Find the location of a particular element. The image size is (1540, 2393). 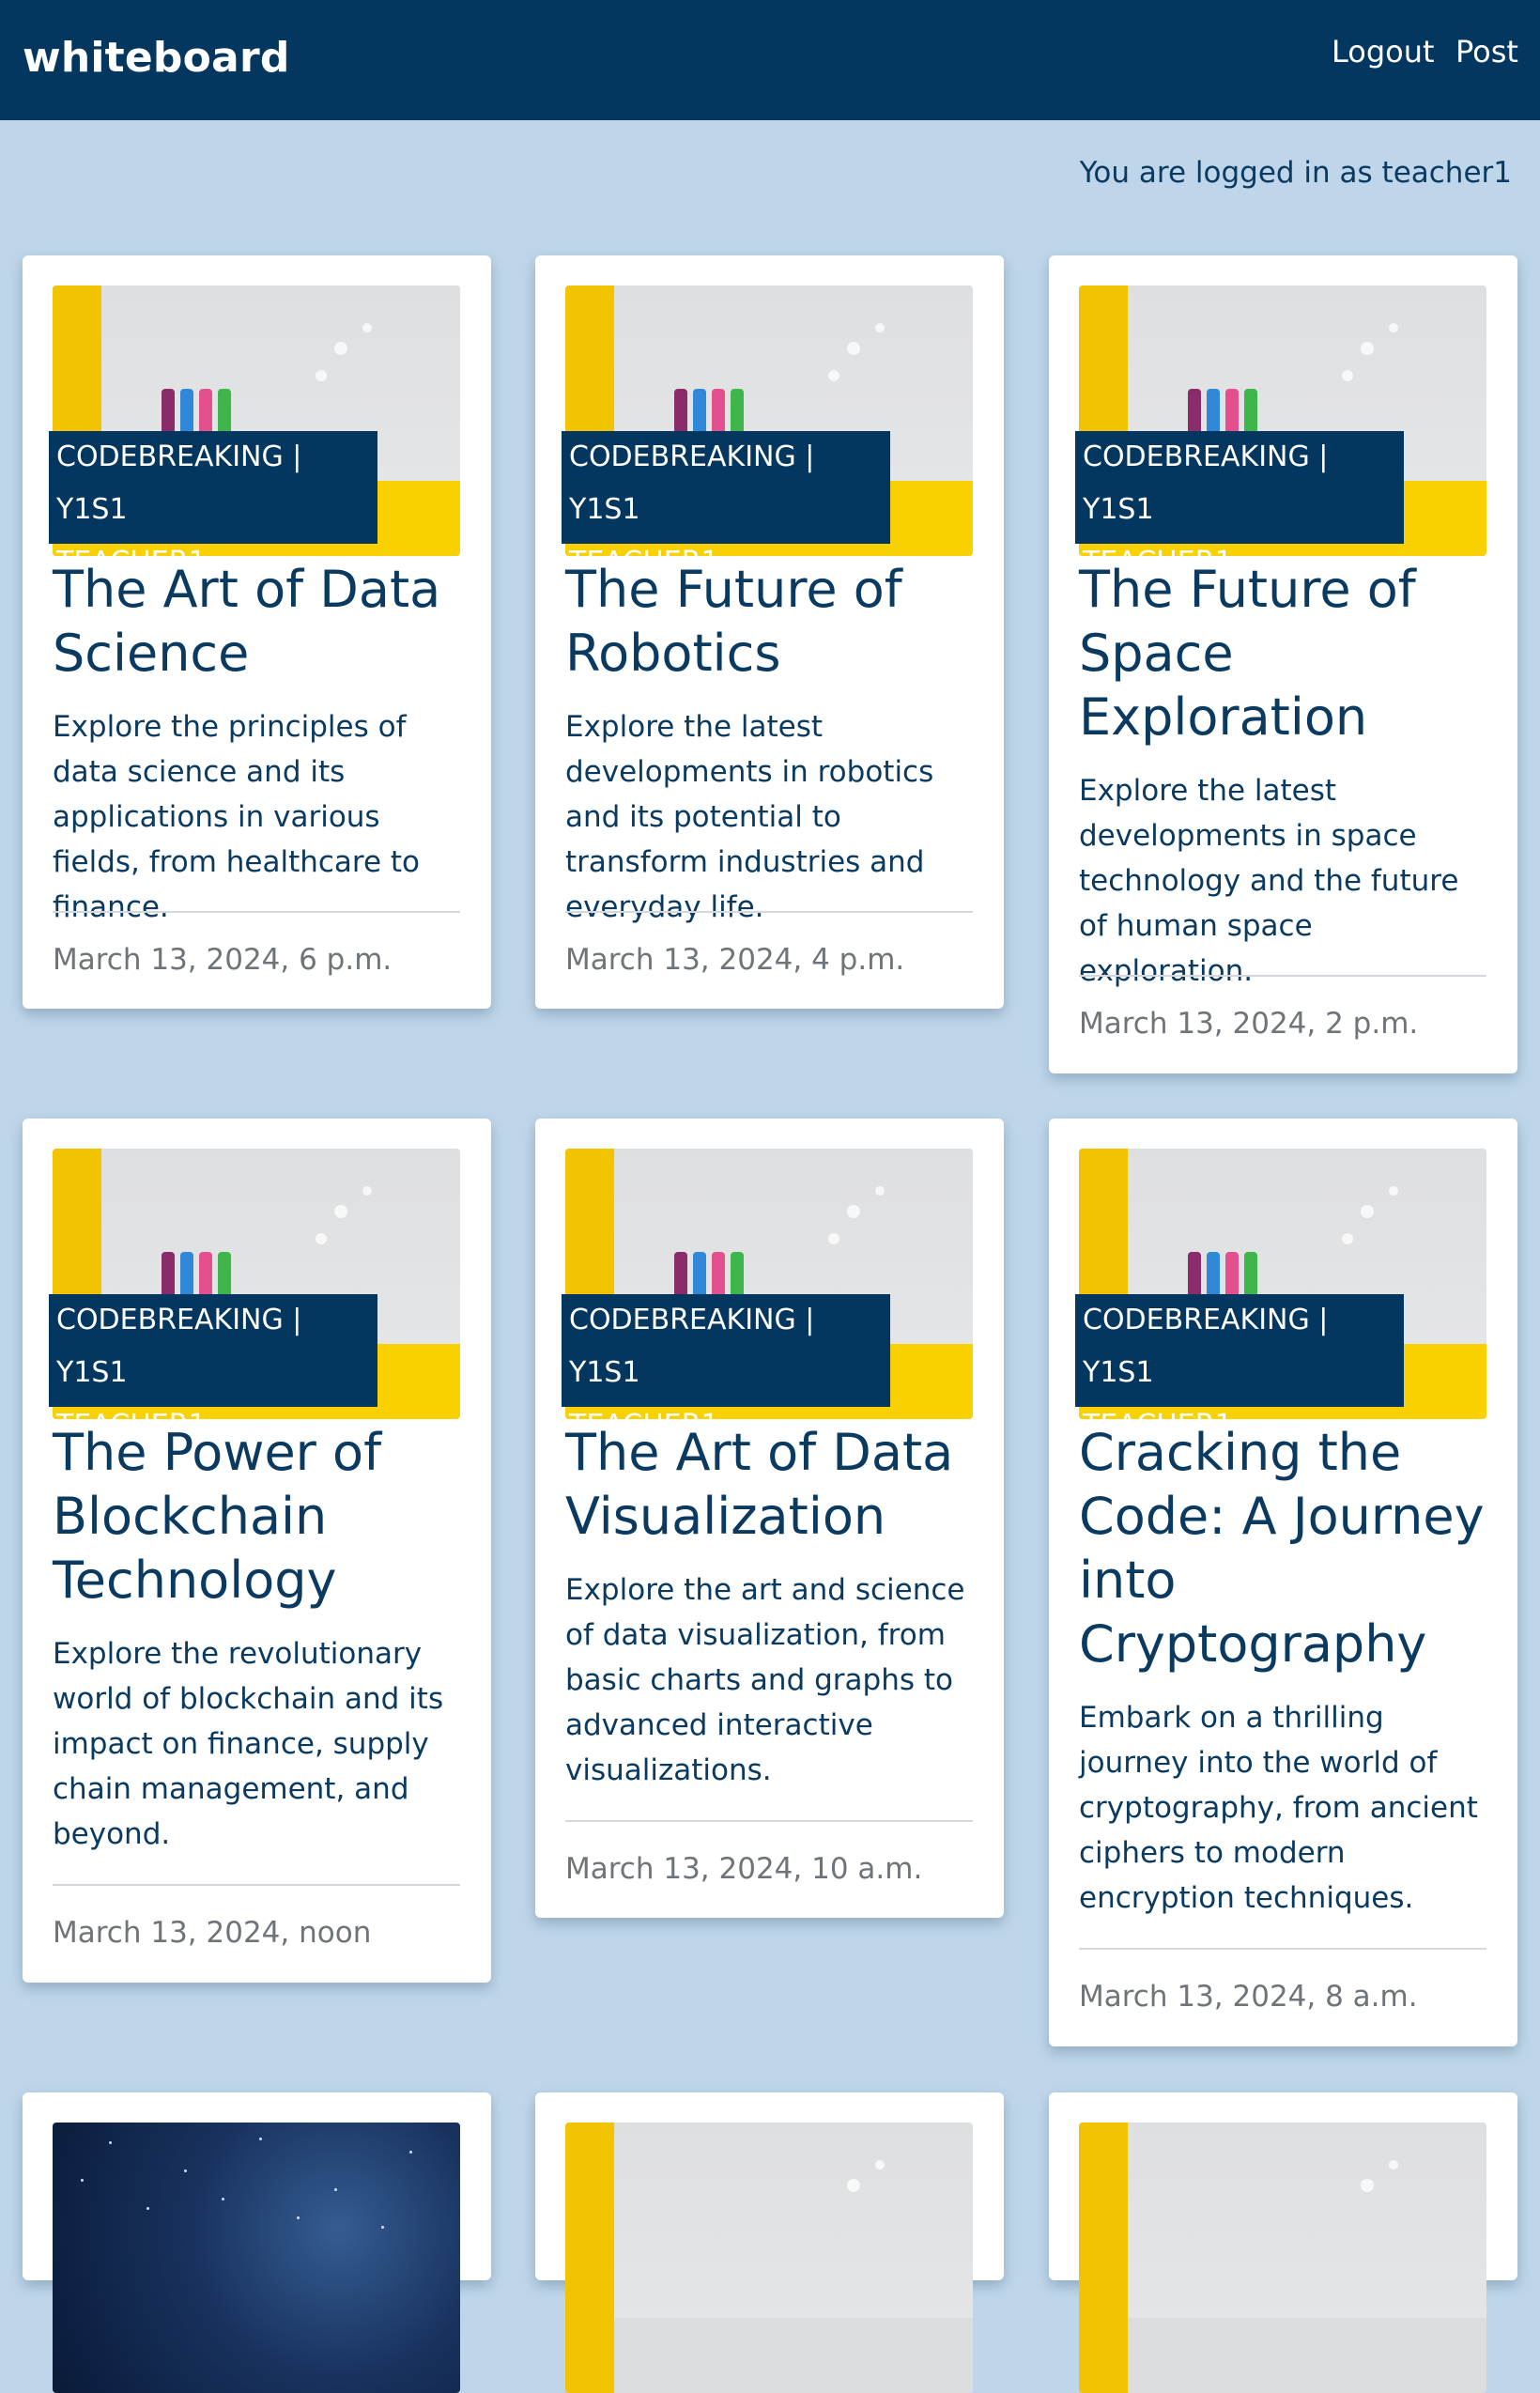

post-link: Post is located at coordinates (1486, 51).